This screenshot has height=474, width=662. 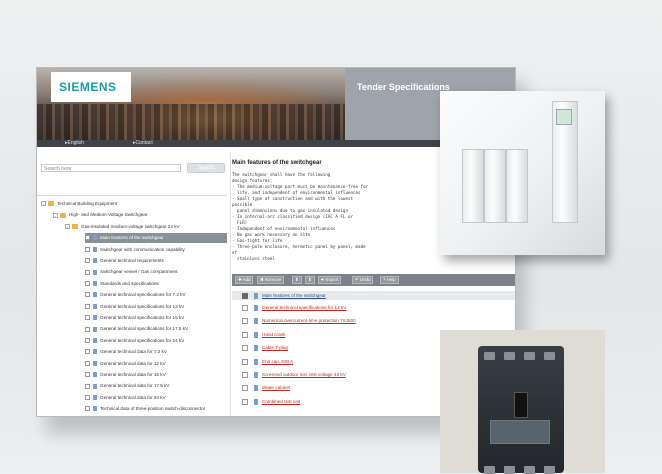 What do you see at coordinates (133, 352) in the screenshot?
I see `tree-item-label: General technical data for 7.2 kV` at bounding box center [133, 352].